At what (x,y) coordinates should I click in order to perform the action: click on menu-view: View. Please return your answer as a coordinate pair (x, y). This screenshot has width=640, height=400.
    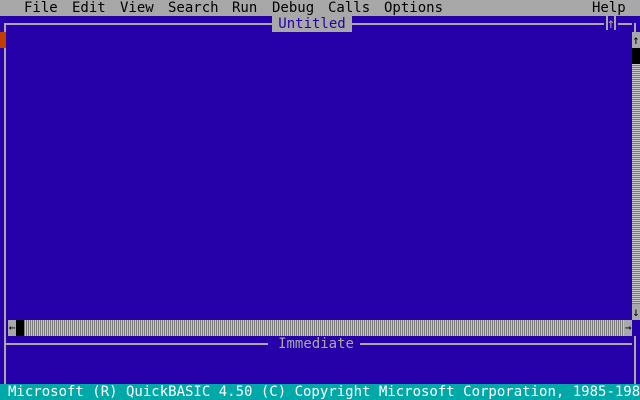
    Looking at the image, I should click on (137, 8).